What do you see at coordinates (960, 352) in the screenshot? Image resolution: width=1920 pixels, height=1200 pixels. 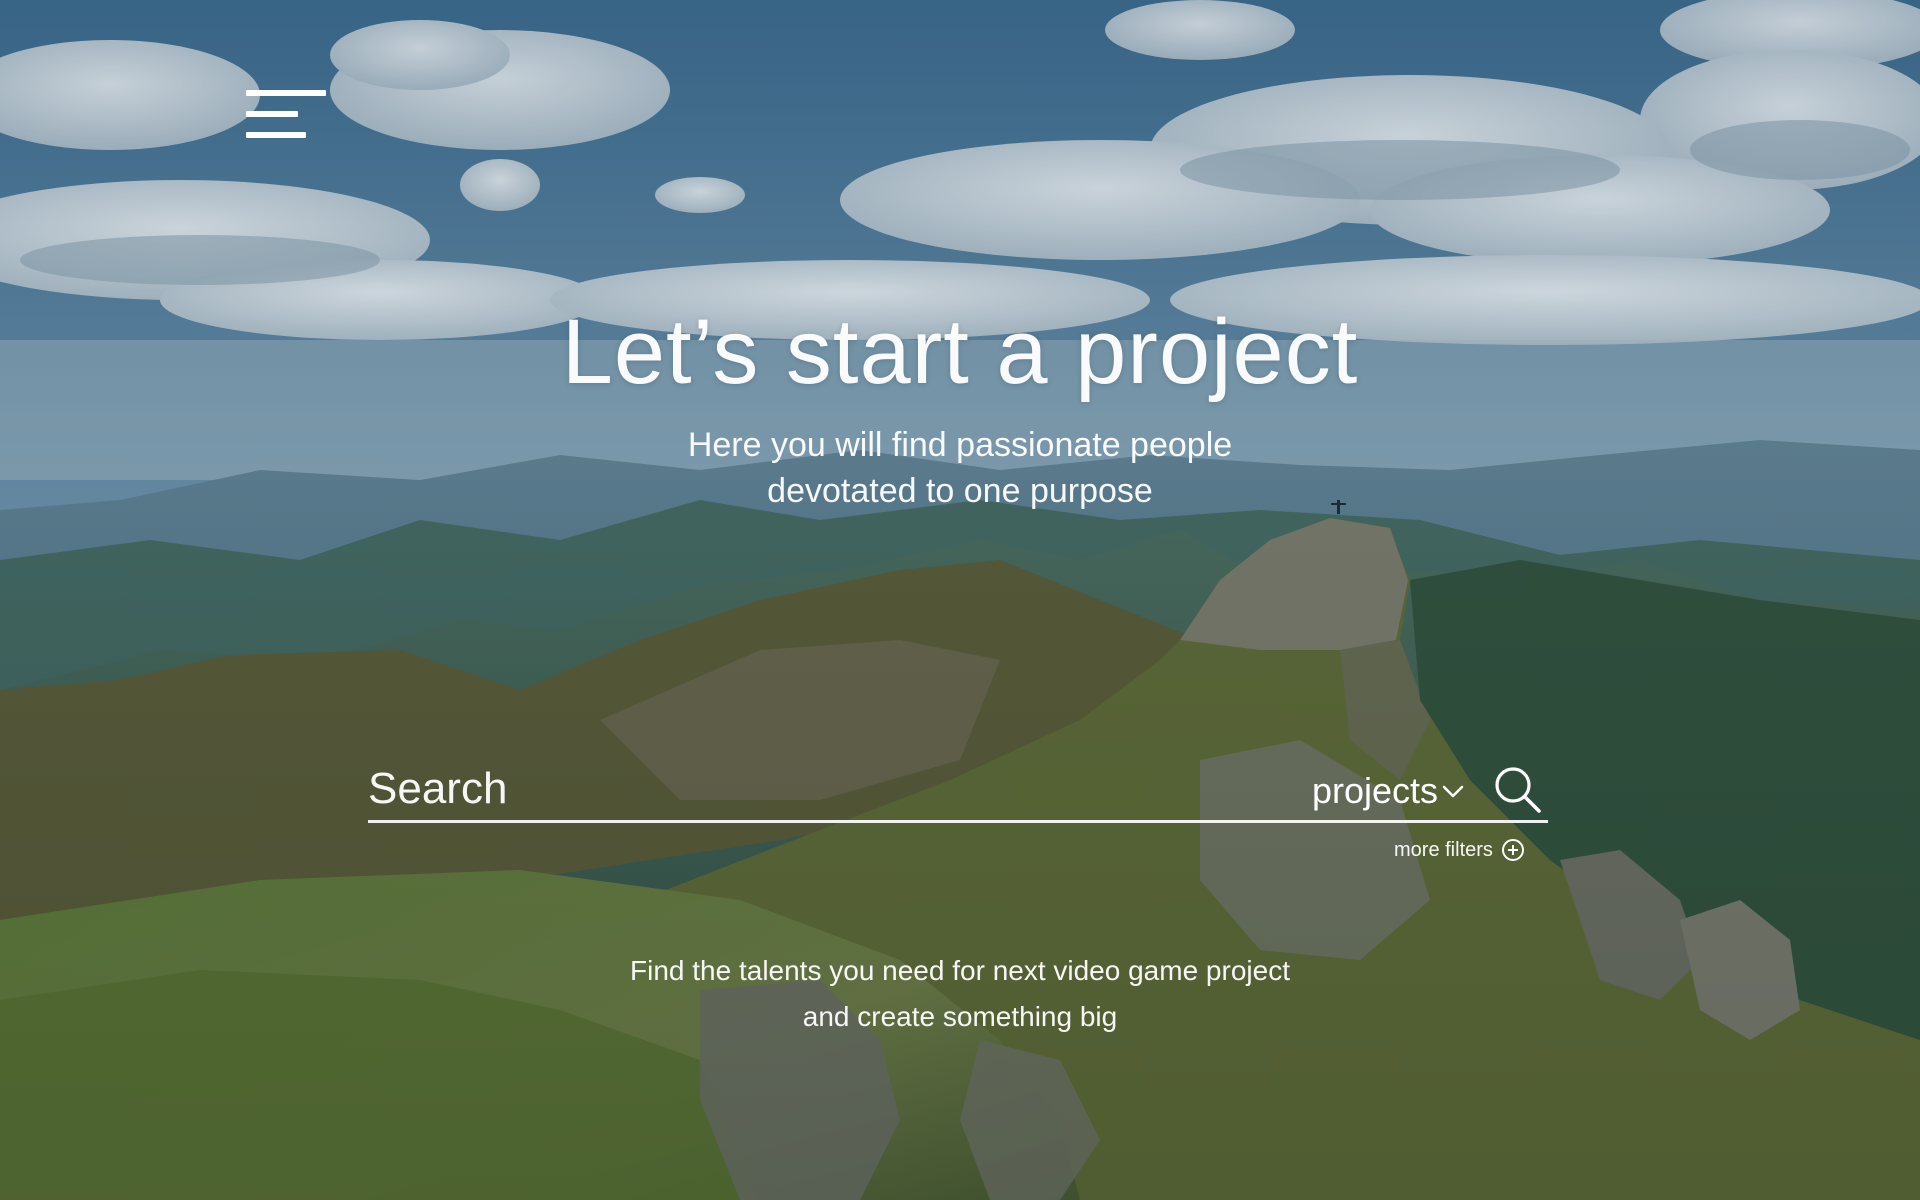 I see `page-title: Let’s start a project` at bounding box center [960, 352].